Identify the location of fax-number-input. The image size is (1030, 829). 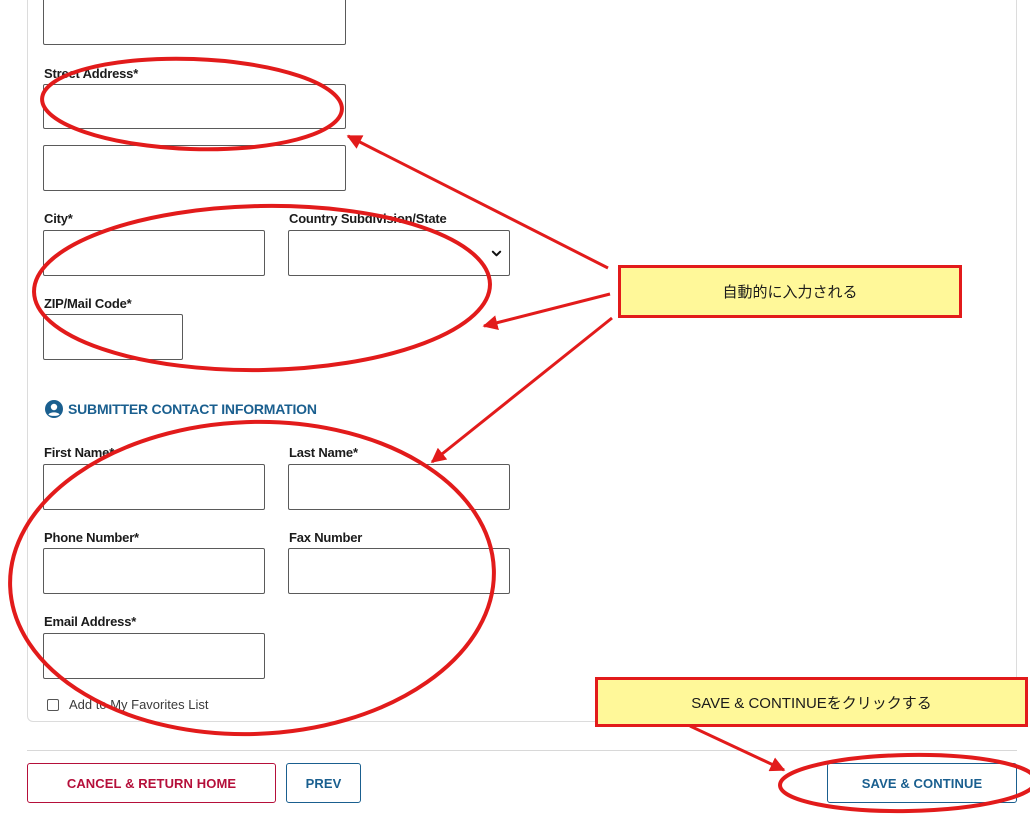
(399, 571).